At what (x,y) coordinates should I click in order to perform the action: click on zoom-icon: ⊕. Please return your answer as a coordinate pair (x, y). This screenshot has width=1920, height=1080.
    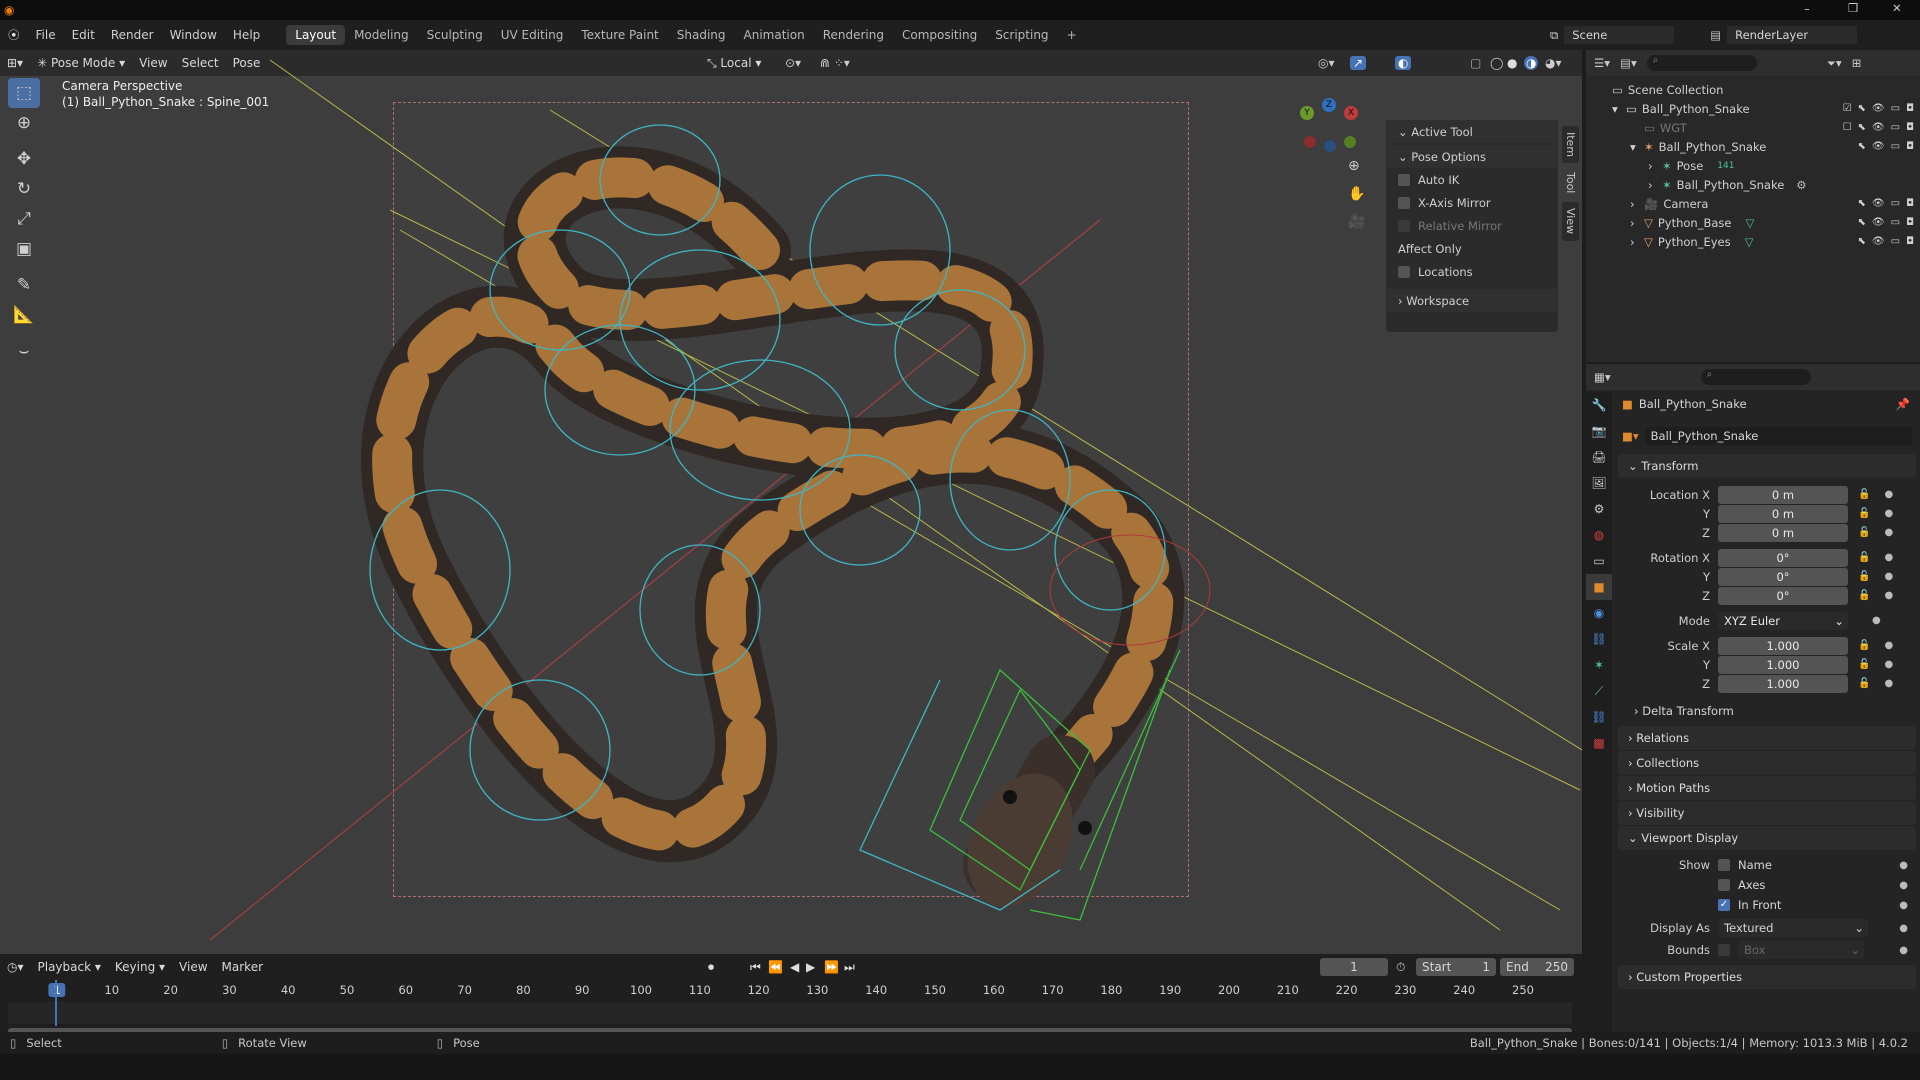
    Looking at the image, I should click on (1354, 166).